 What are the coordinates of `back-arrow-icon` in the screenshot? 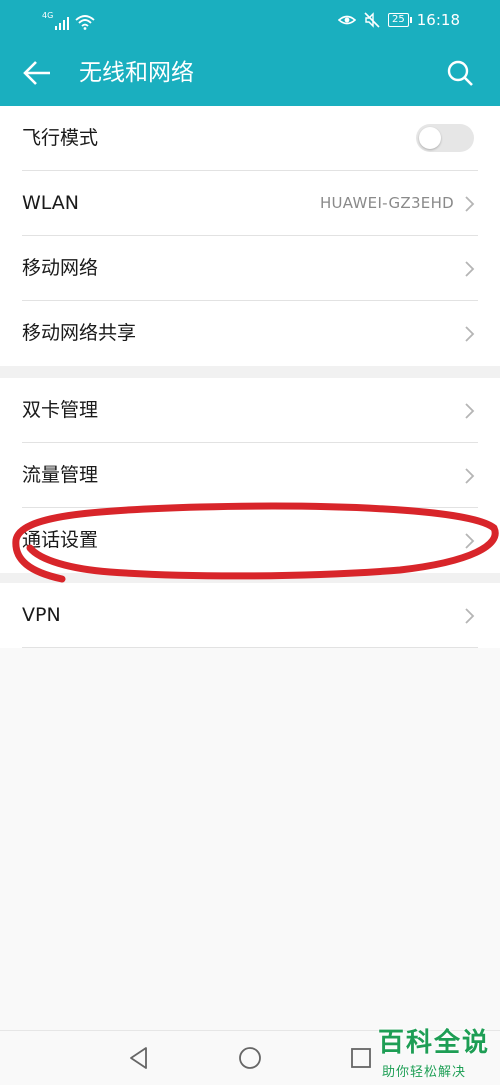 It's located at (37, 73).